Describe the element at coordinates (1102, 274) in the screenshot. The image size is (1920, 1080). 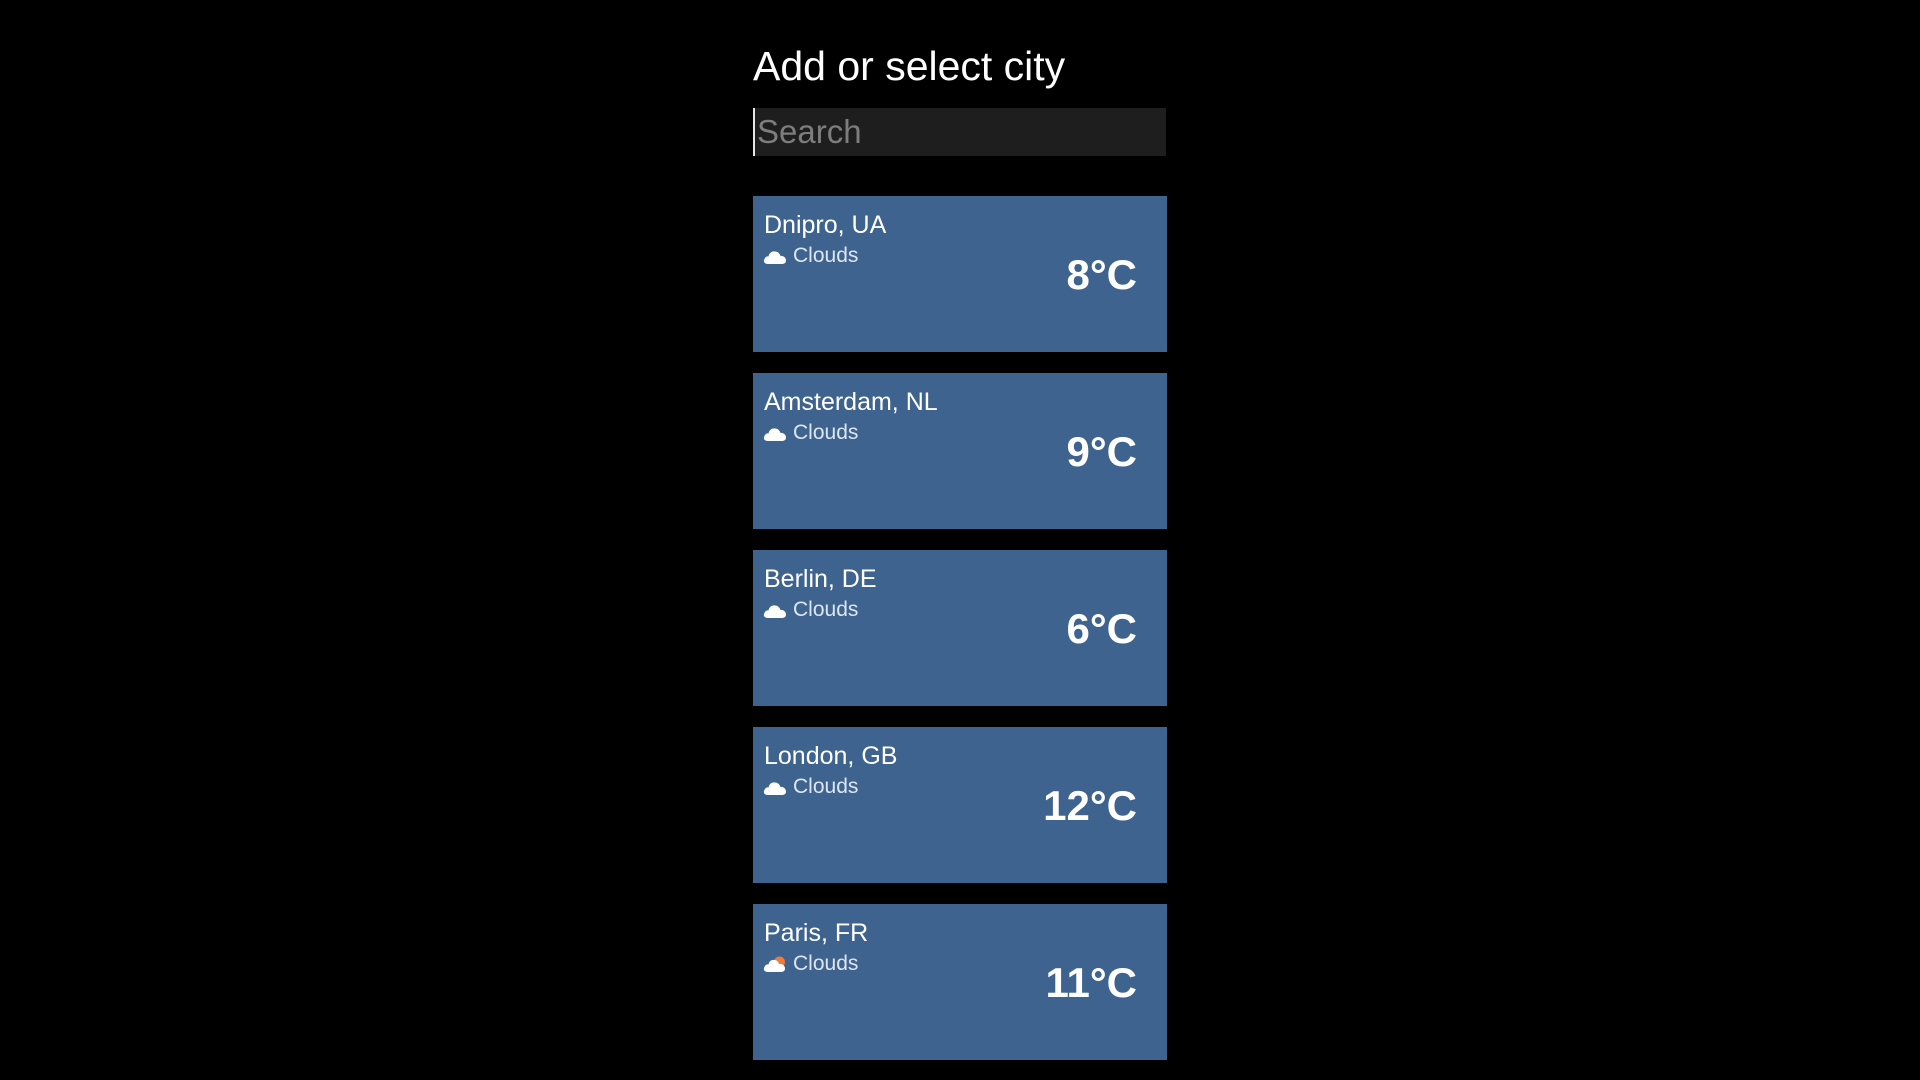
I see `temperature: 8°C` at that location.